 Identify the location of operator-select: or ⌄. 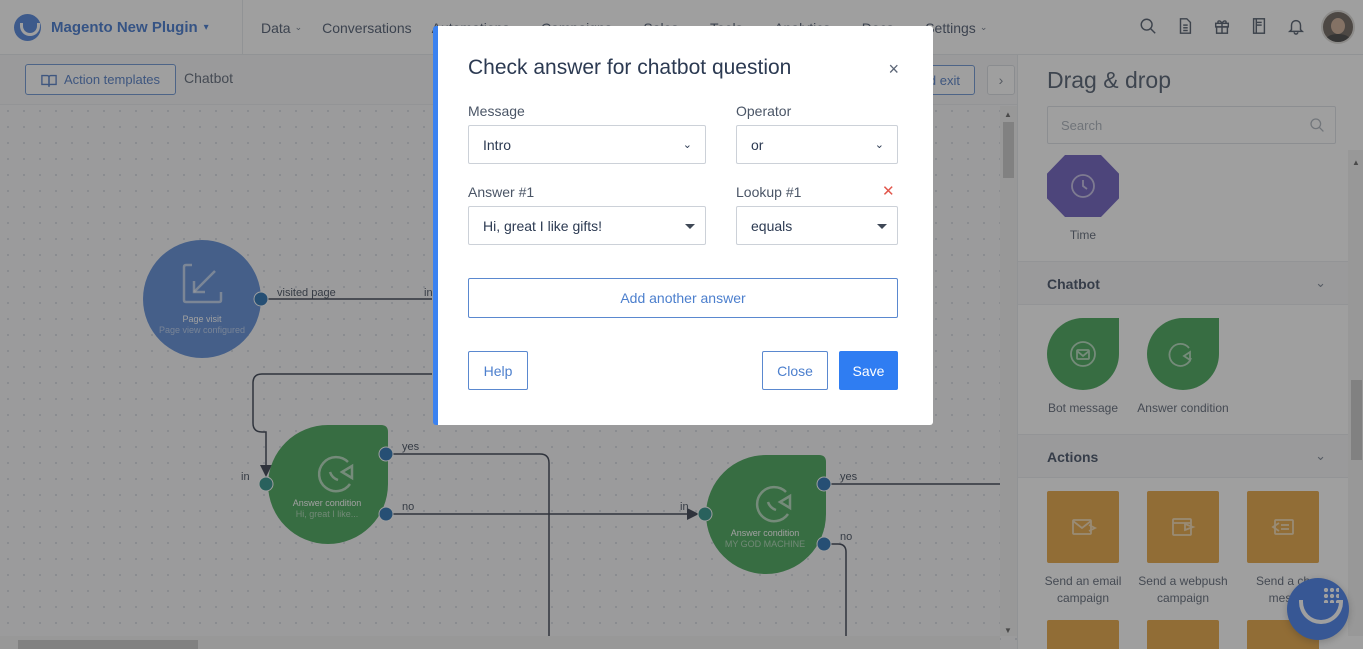
(817, 144).